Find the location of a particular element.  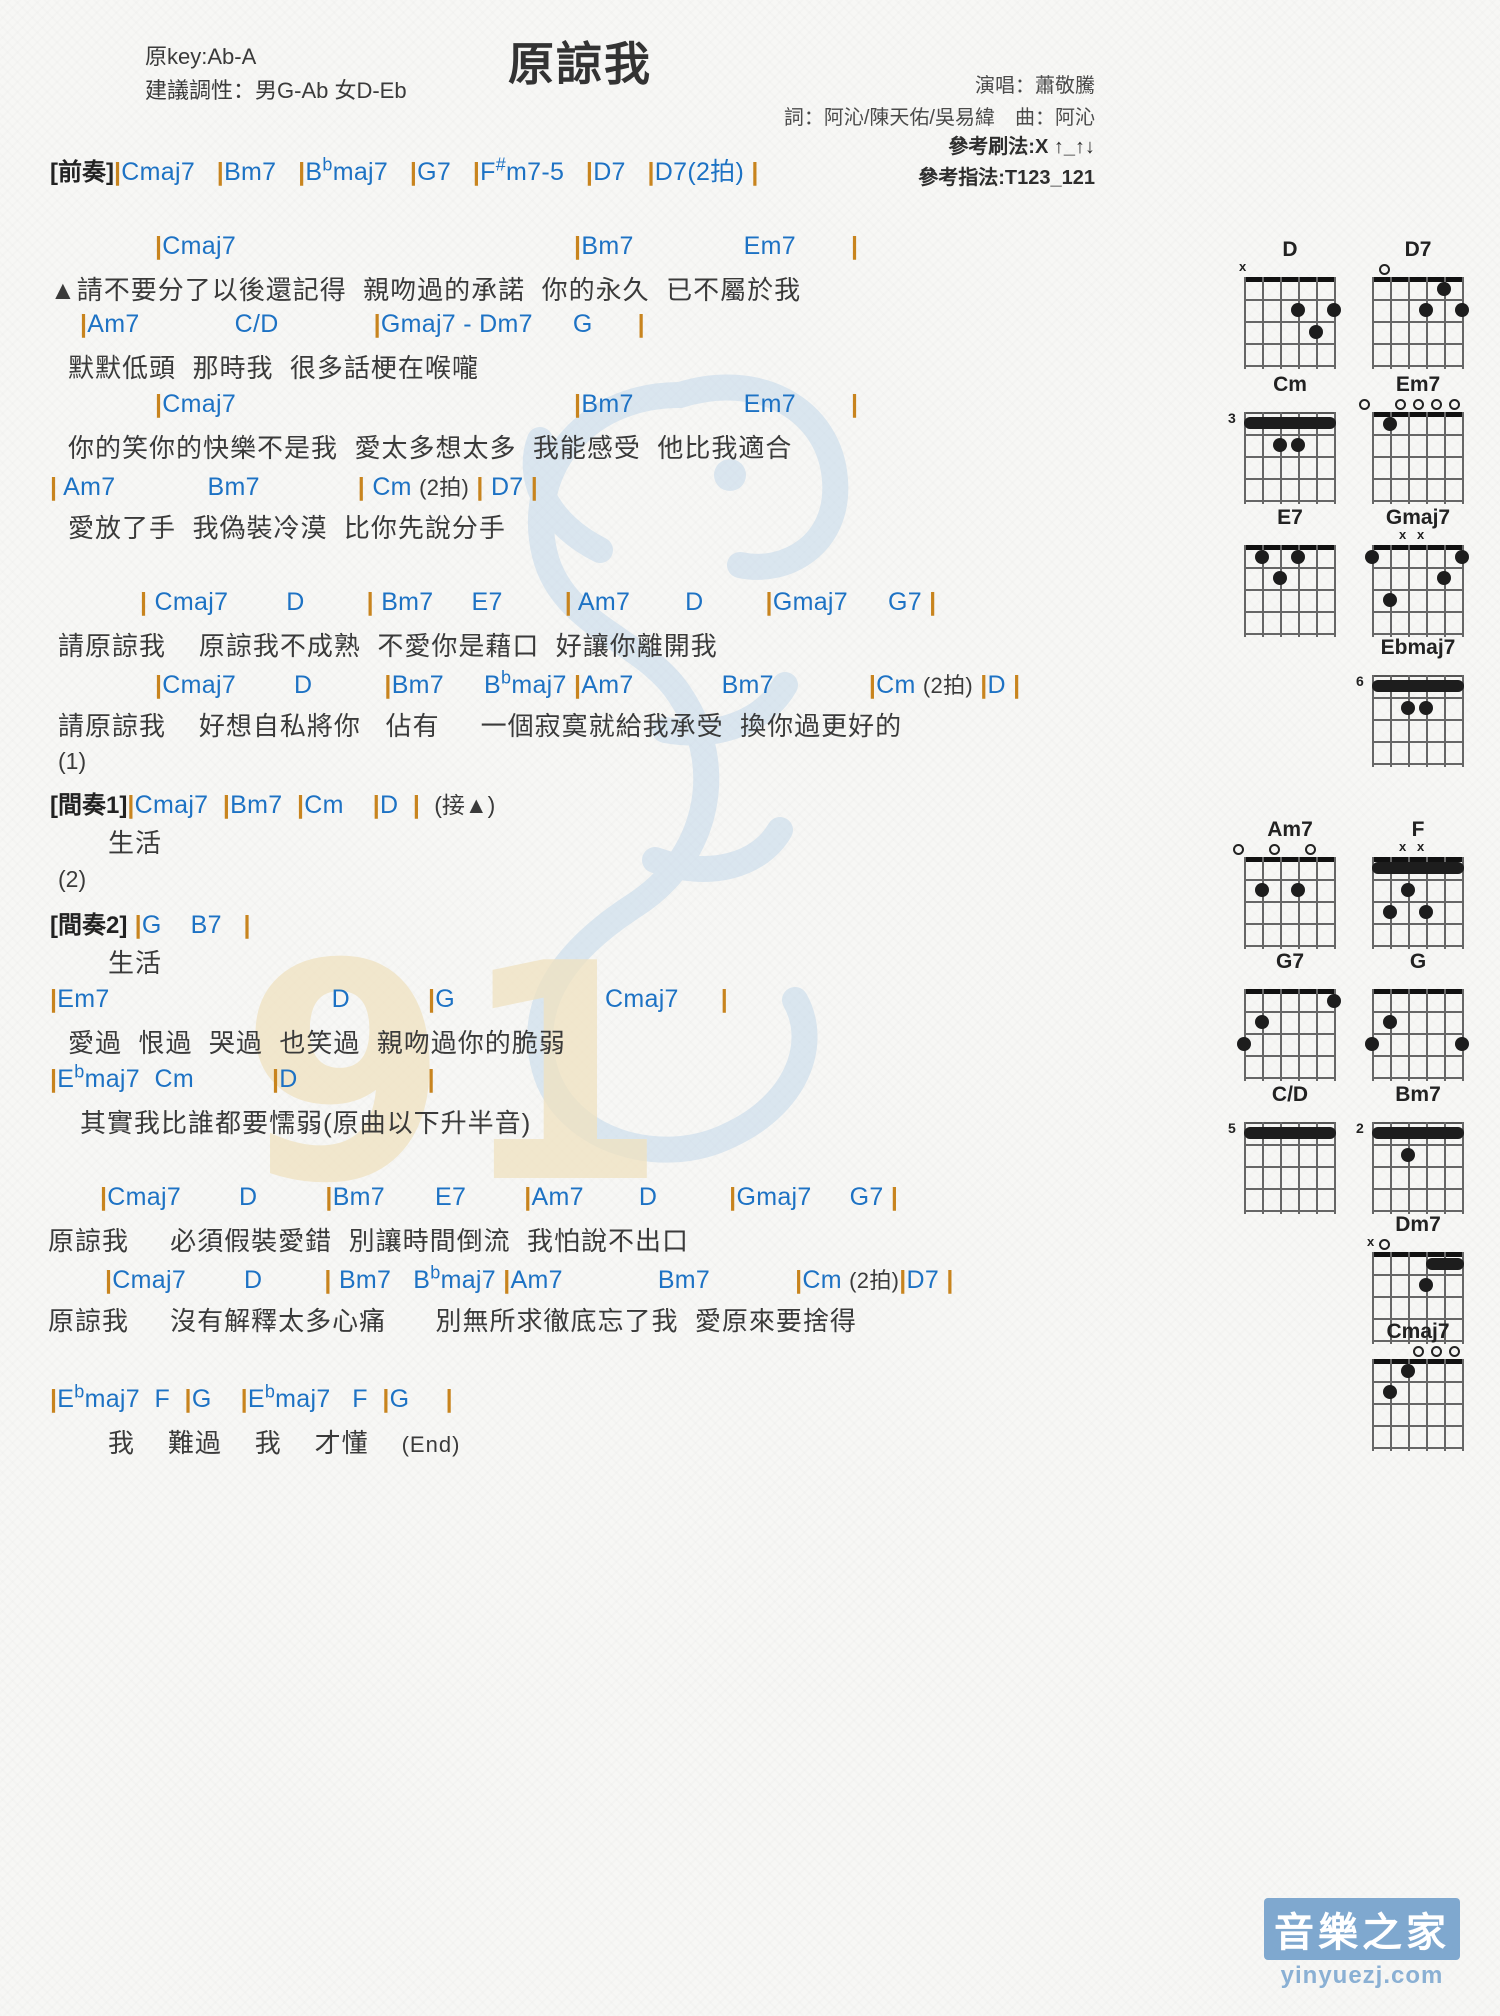

chord-row-ch2b: |Cmaj7 D | Bm7 Bbmaj7 |Am7 Bm7 |Cm (2拍)|D7 | is located at coordinates (529, 1278).